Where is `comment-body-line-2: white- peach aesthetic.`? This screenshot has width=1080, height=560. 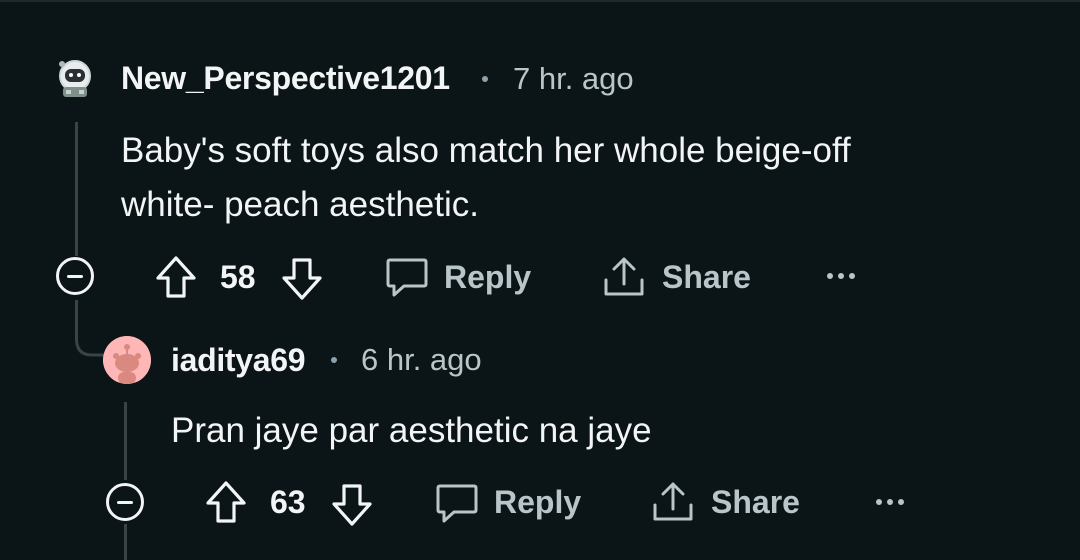 comment-body-line-2: white- peach aesthetic. is located at coordinates (300, 204).